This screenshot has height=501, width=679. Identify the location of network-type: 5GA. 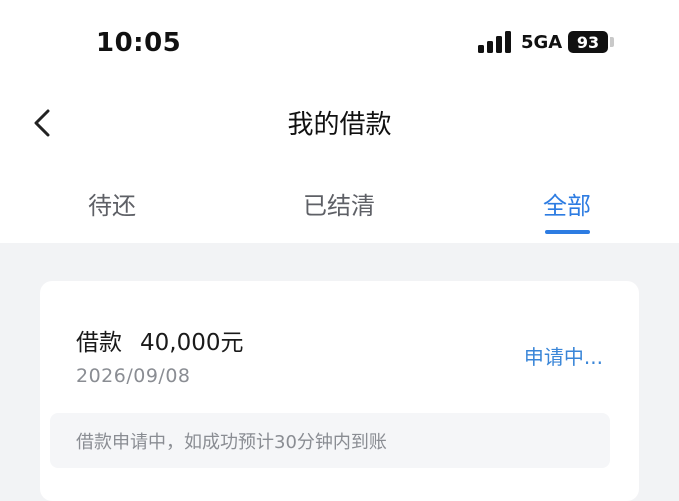
(542, 42).